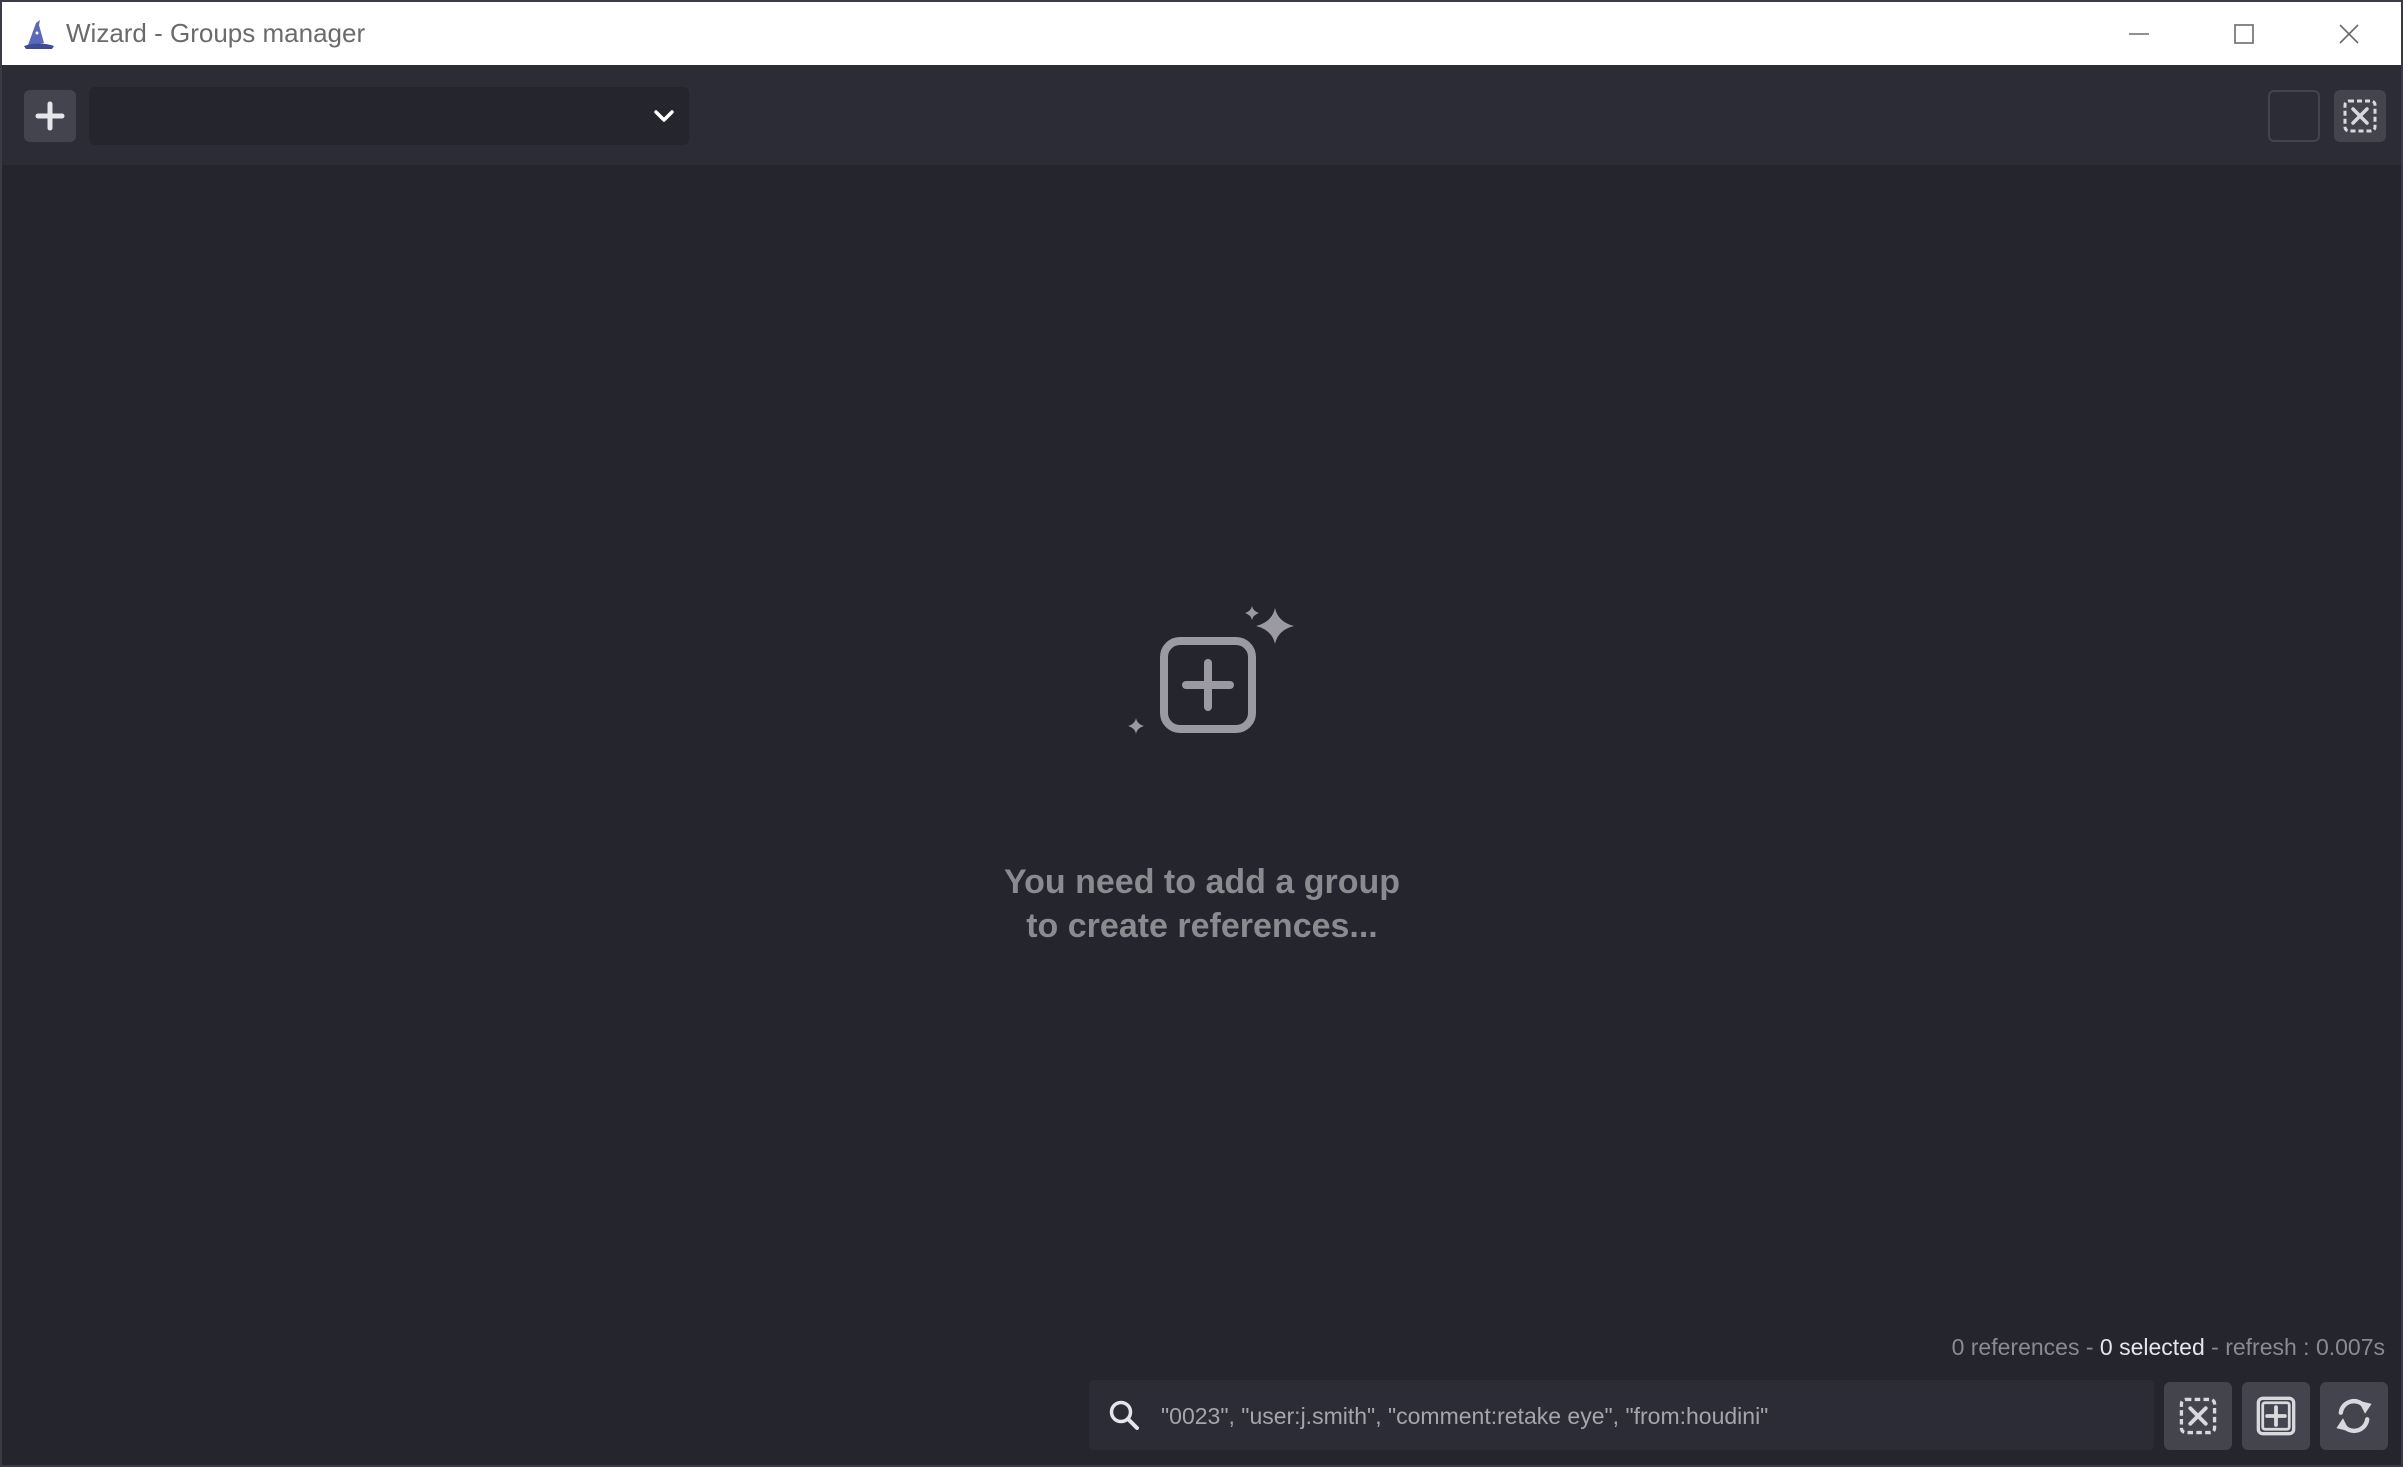 The height and width of the screenshot is (1467, 2403). I want to click on add-box-icon, so click(2276, 1416).